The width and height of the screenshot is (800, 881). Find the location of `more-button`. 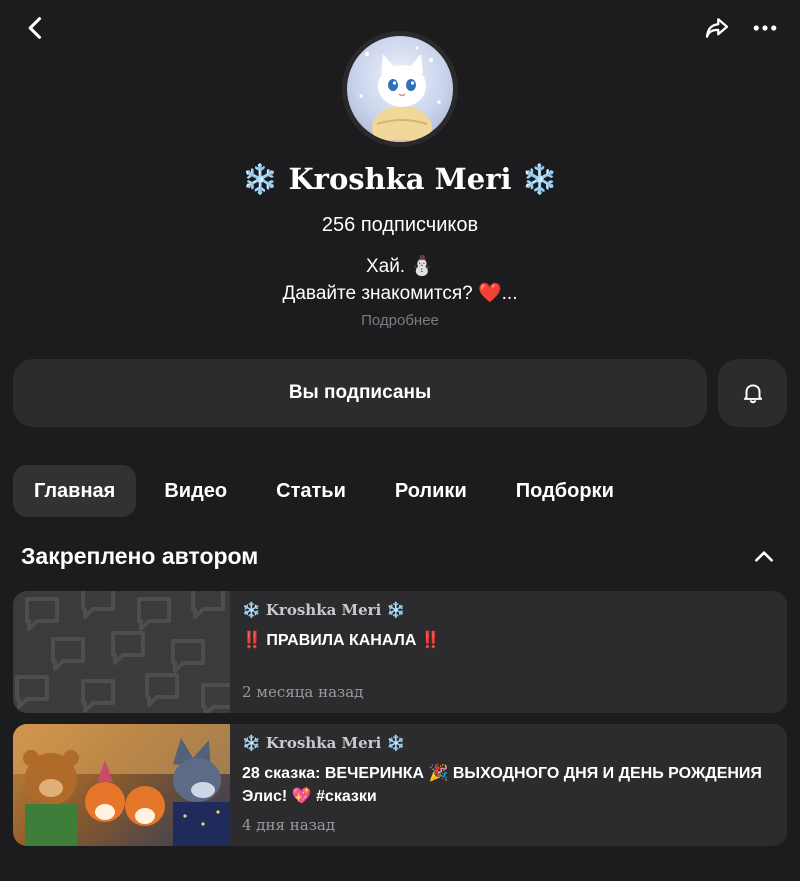

more-button is located at coordinates (765, 28).